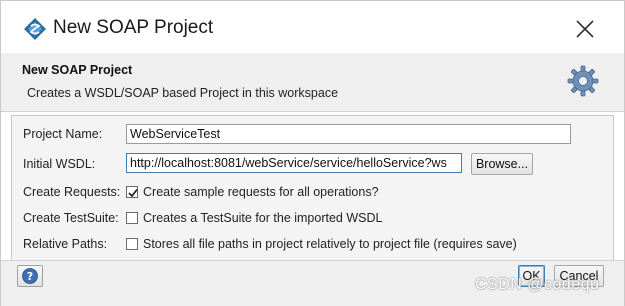 The height and width of the screenshot is (306, 625). I want to click on window-title: New SOAP Project, so click(133, 27).